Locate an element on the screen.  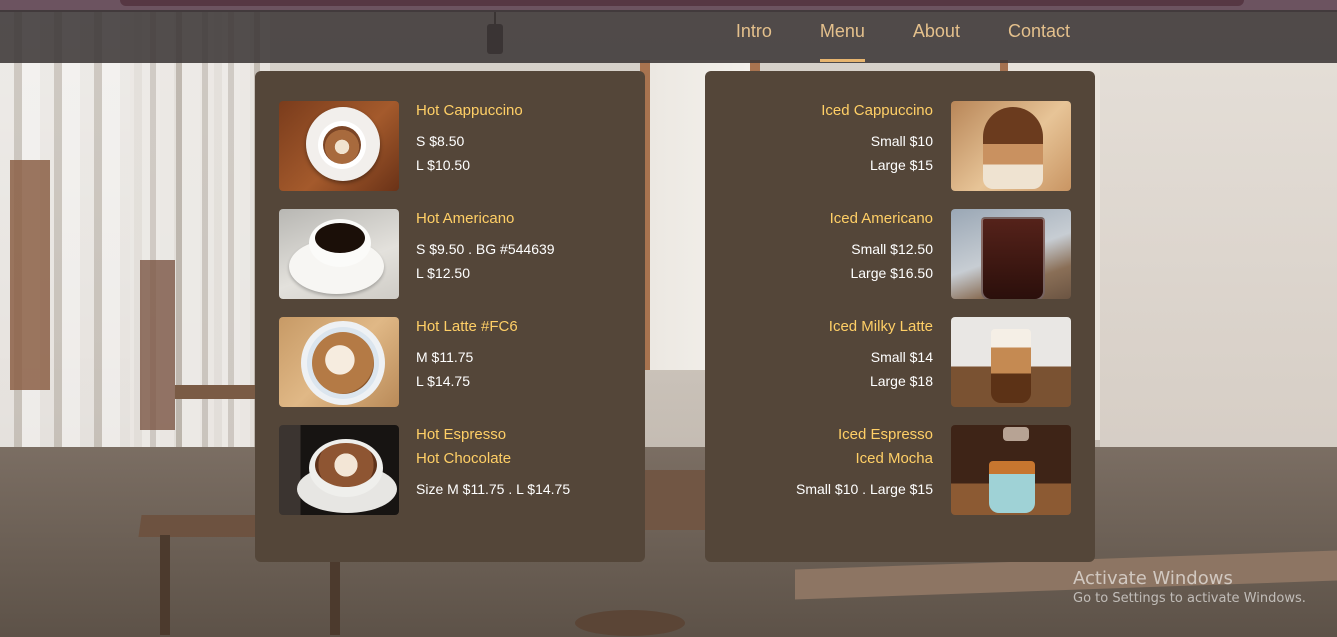
nav-item-menu: Menu is located at coordinates (842, 36).